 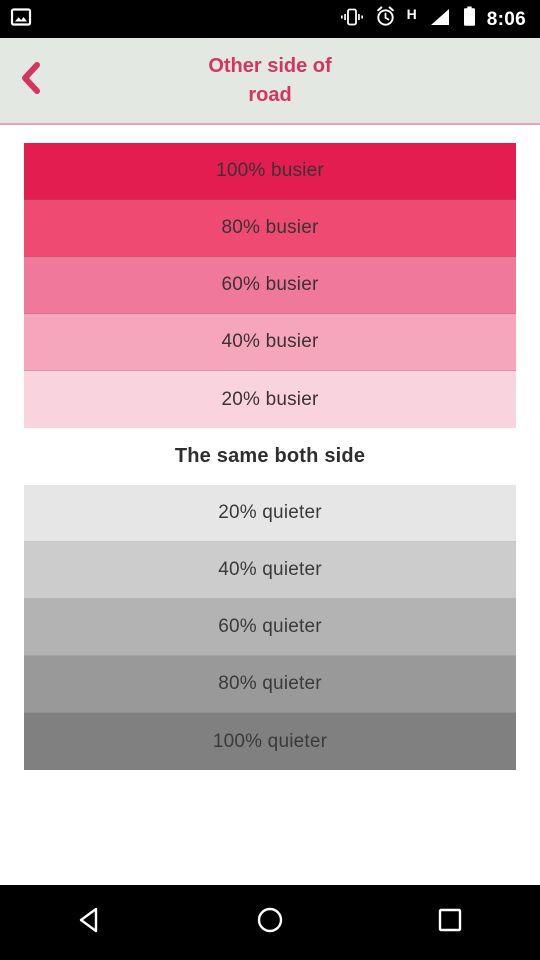 I want to click on app-header: Other side of road, so click(x=270, y=81).